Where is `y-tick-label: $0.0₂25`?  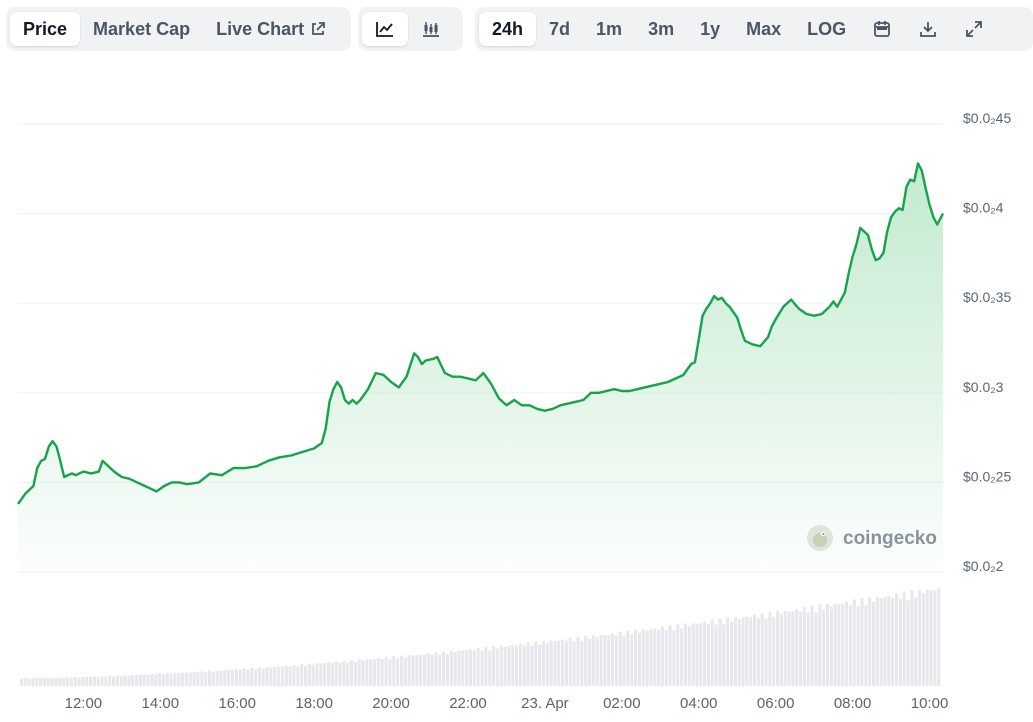 y-tick-label: $0.0₂25 is located at coordinates (987, 476).